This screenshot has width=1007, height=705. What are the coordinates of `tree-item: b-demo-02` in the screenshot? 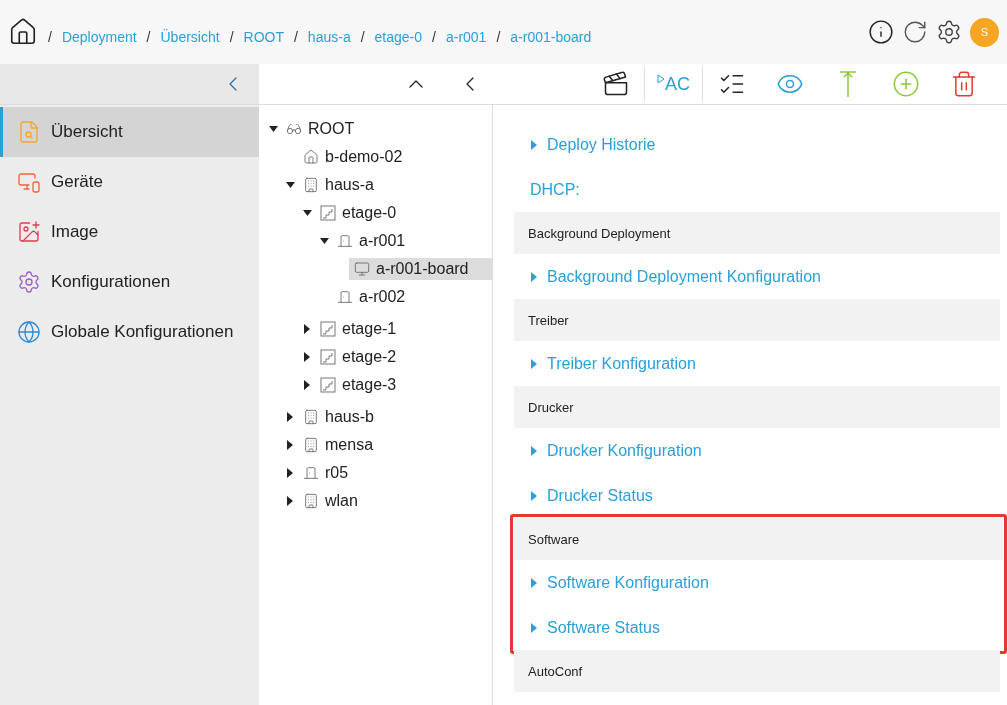 It's located at (353, 157).